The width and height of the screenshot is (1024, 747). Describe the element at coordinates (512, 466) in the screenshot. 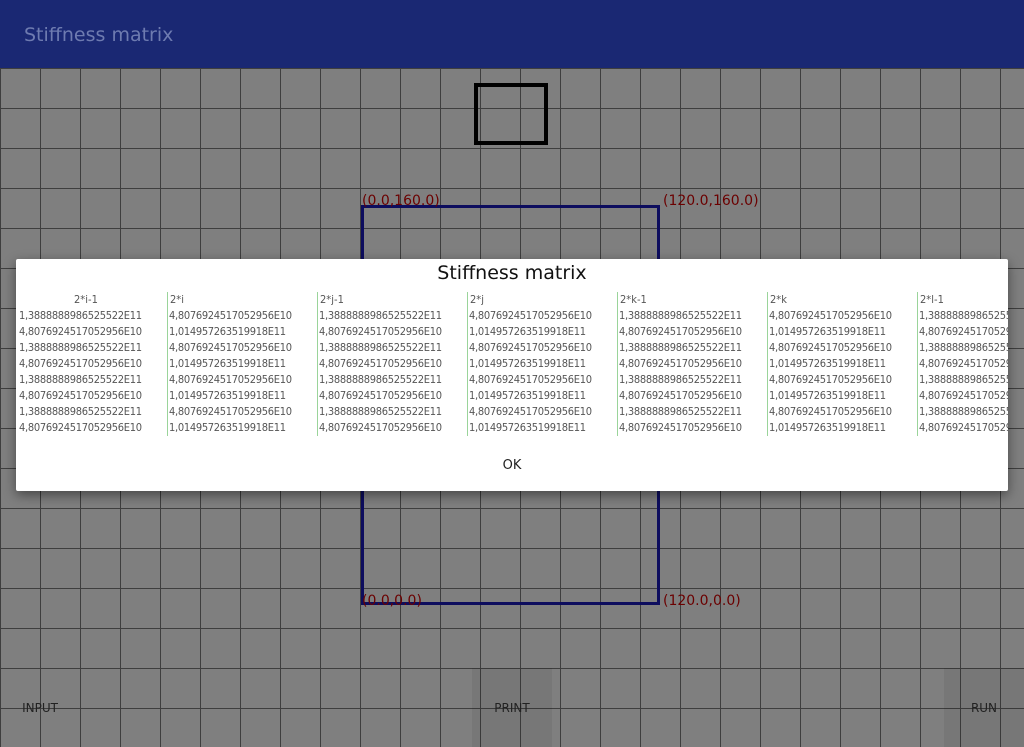

I see `ok-button: OK` at that location.